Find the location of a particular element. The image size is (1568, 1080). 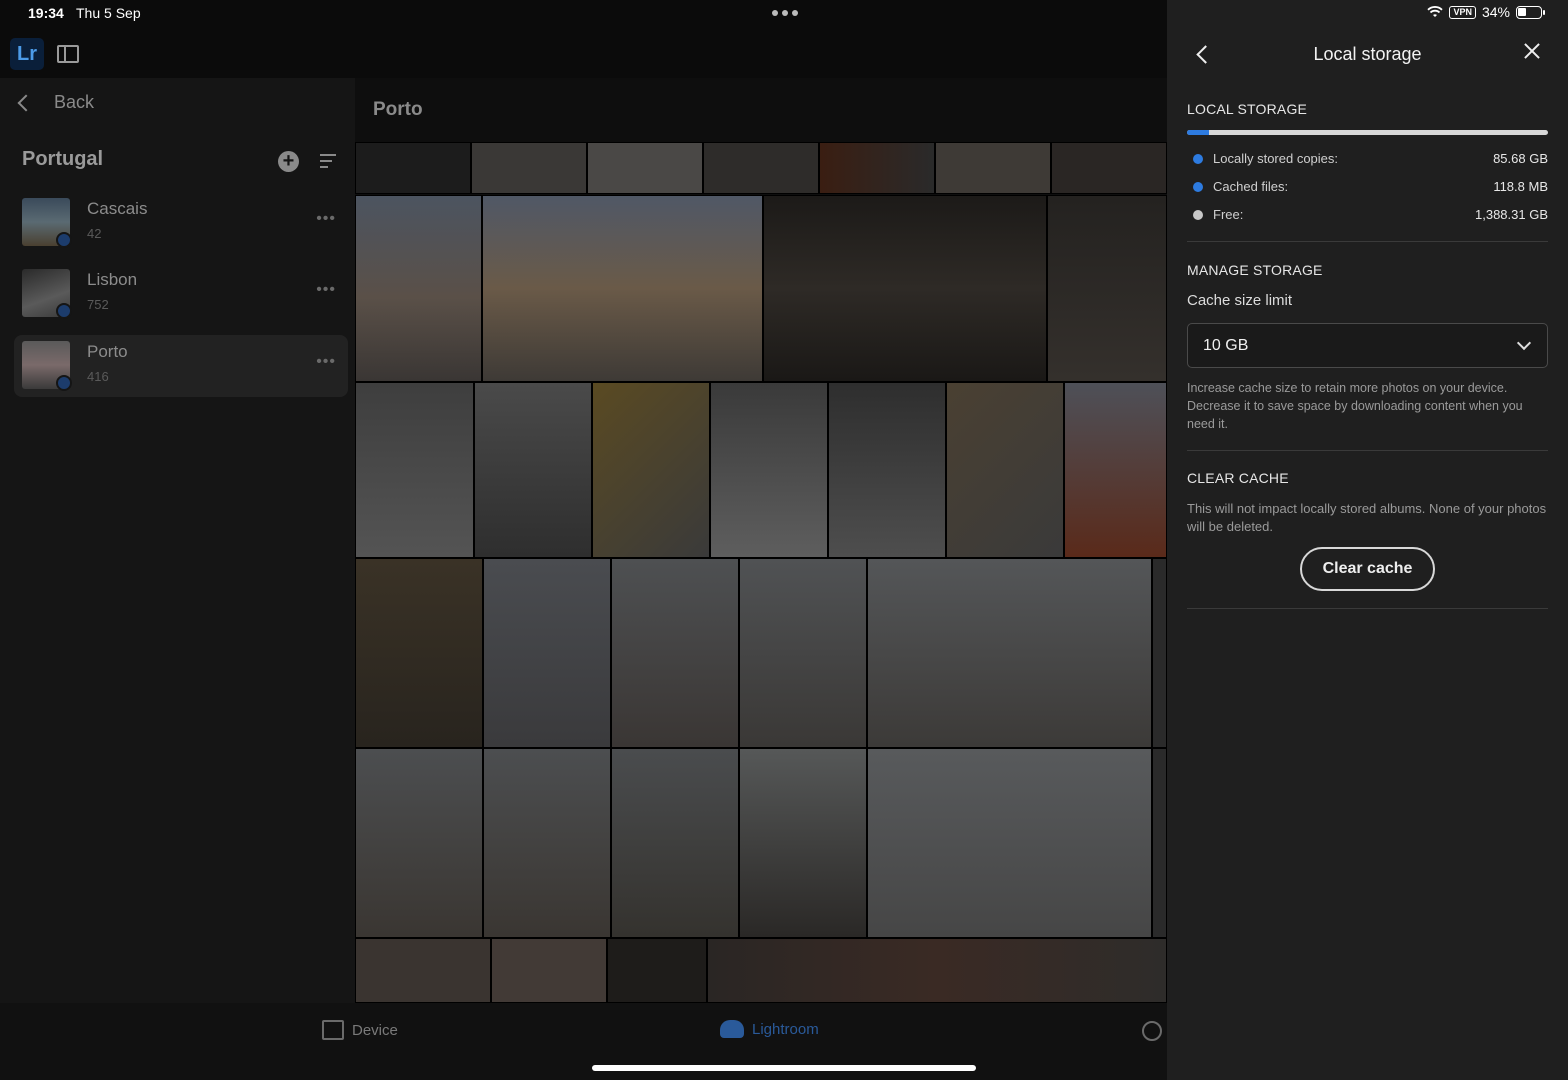

folder-title: Portugal is located at coordinates (63, 159).